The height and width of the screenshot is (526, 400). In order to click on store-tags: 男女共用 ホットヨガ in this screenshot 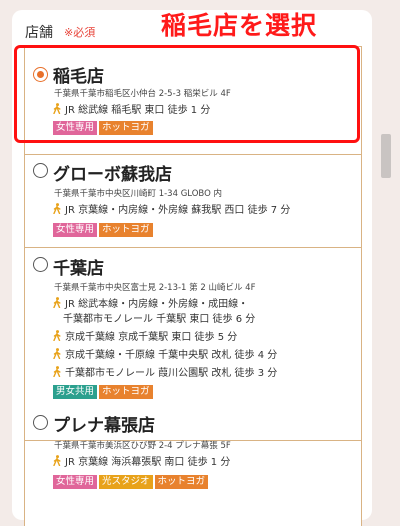, I will do `click(103, 392)`.